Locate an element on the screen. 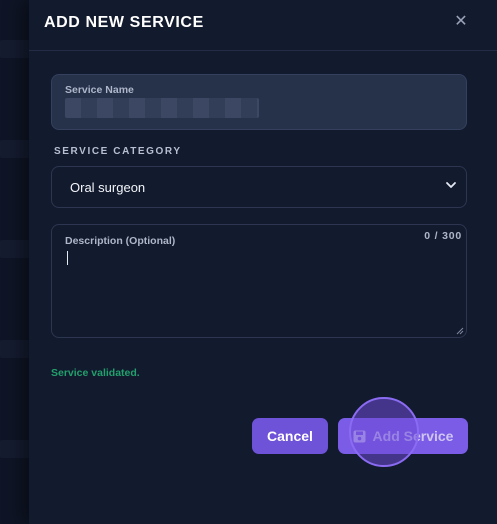 This screenshot has width=497, height=524. cancel-button: Cancel is located at coordinates (290, 436).